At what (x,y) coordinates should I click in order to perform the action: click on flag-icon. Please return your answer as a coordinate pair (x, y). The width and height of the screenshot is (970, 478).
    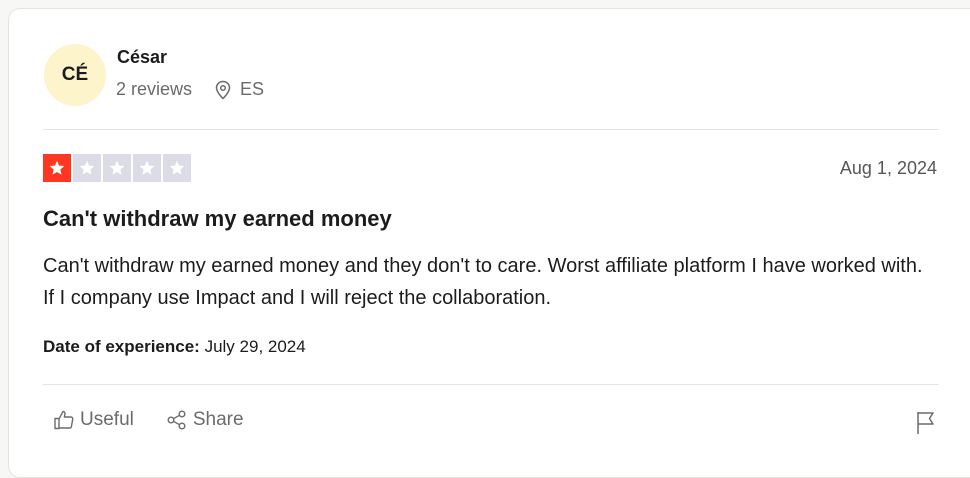
    Looking at the image, I should click on (925, 423).